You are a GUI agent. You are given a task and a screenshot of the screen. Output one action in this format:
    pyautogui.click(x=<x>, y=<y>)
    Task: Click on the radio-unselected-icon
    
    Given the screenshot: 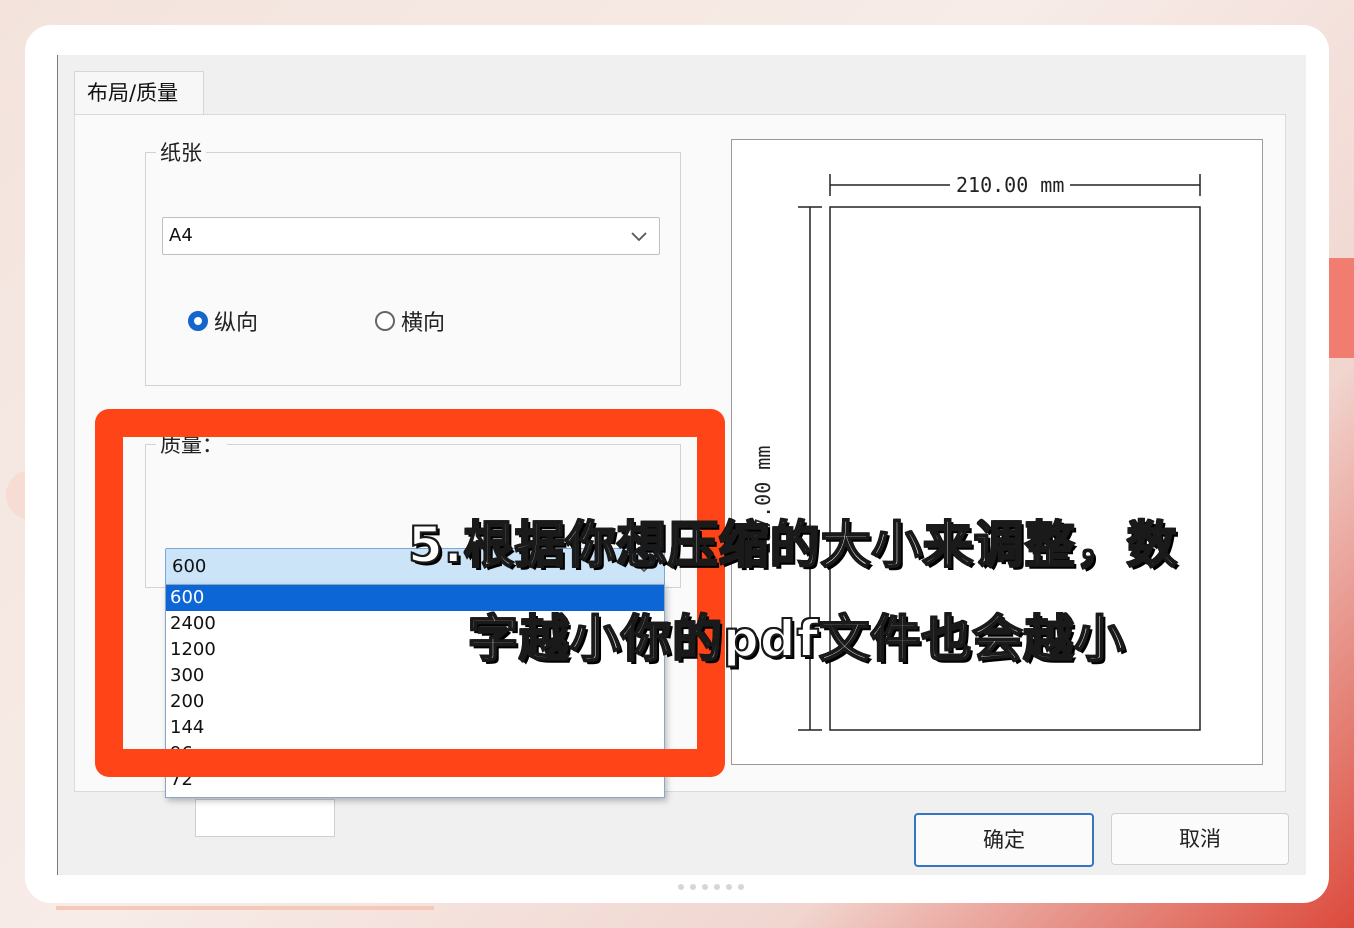 What is the action you would take?
    pyautogui.click(x=385, y=321)
    